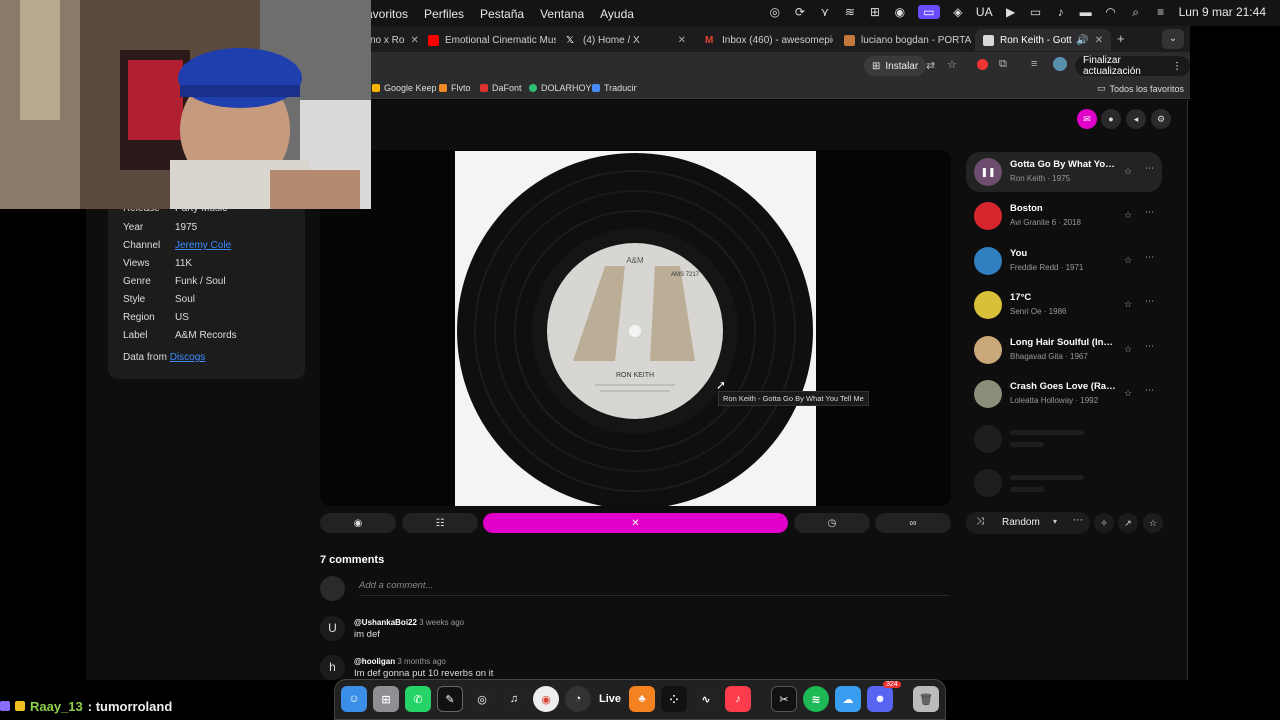  What do you see at coordinates (1121, 38) in the screenshot?
I see `new-tab-button: +` at bounding box center [1121, 38].